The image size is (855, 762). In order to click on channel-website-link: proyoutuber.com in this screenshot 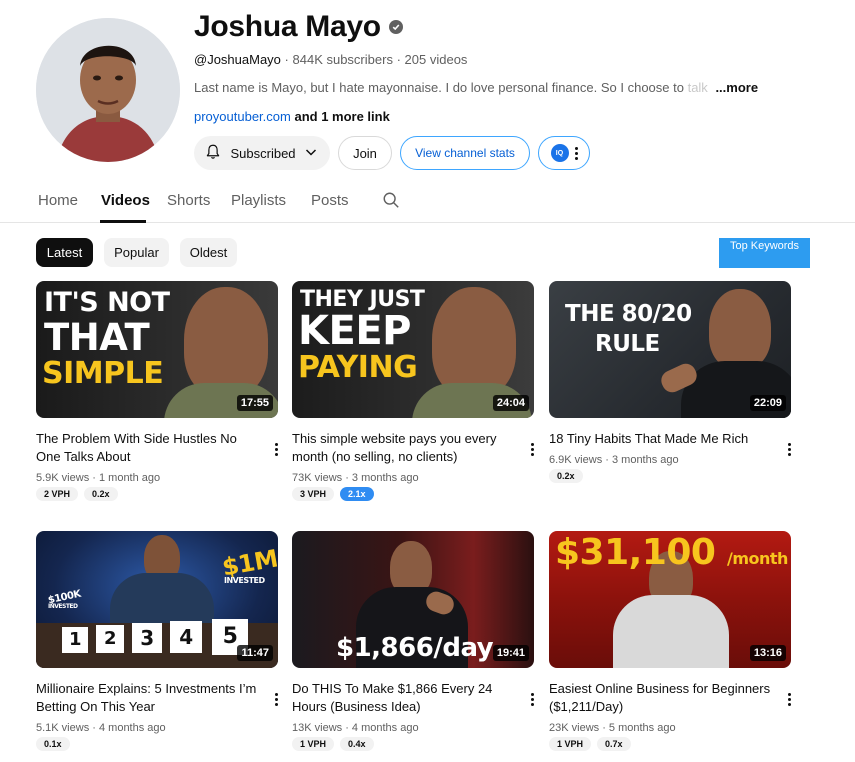, I will do `click(242, 116)`.